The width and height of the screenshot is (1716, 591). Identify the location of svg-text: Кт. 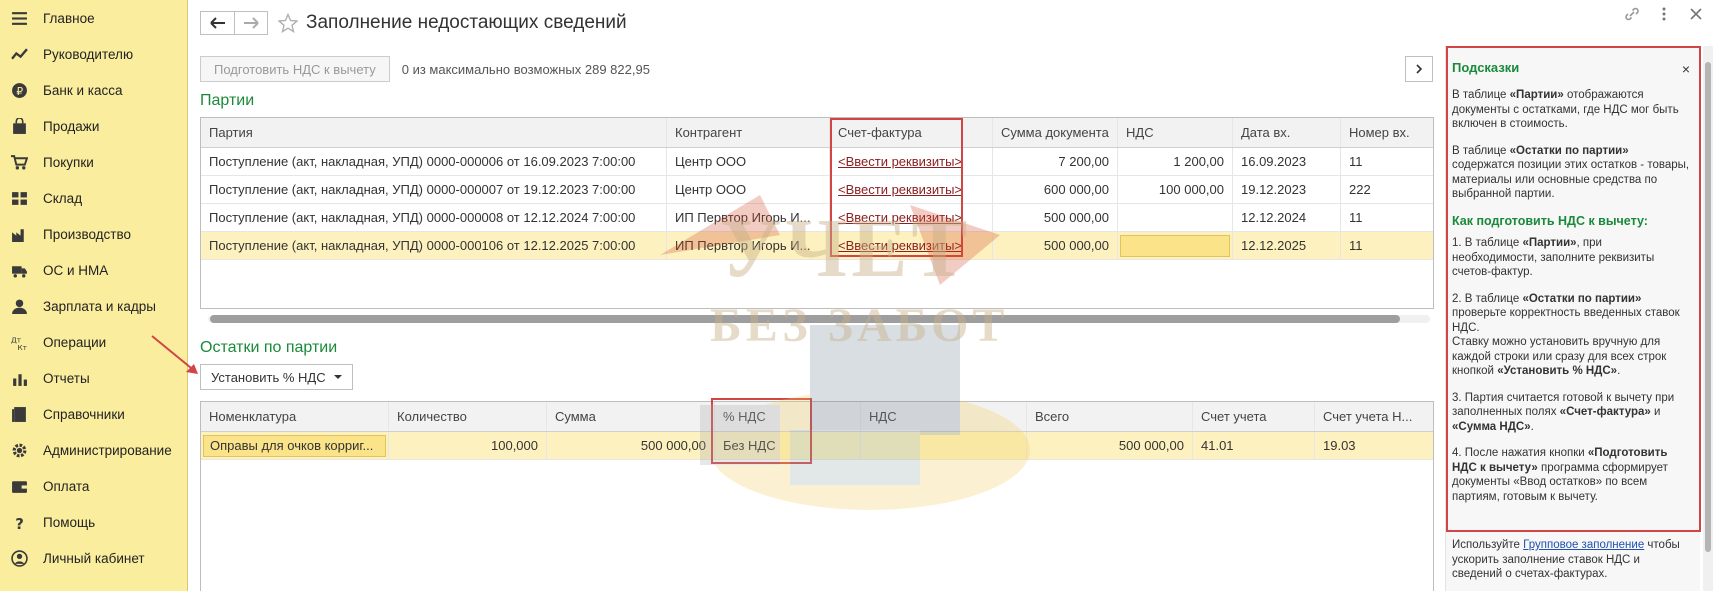
(22, 346).